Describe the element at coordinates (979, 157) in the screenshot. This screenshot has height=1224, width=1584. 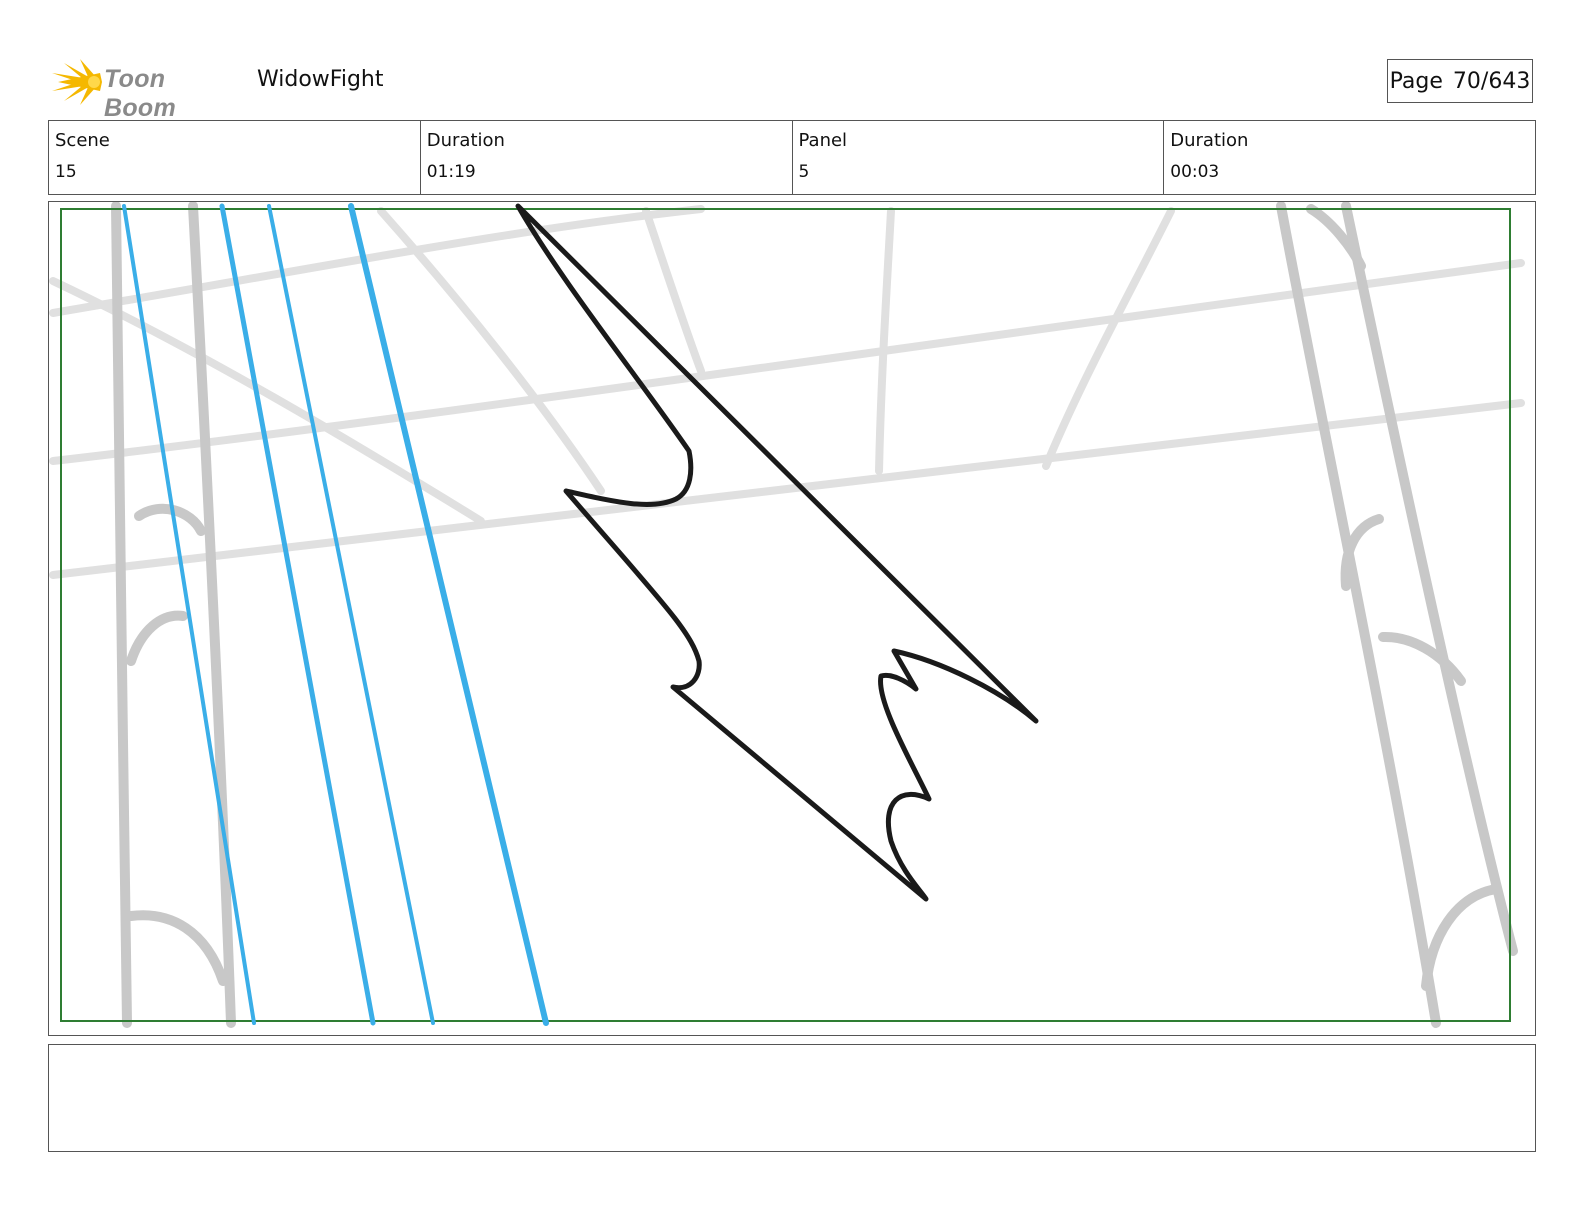
I see `panel-cell: Panel 5` at that location.